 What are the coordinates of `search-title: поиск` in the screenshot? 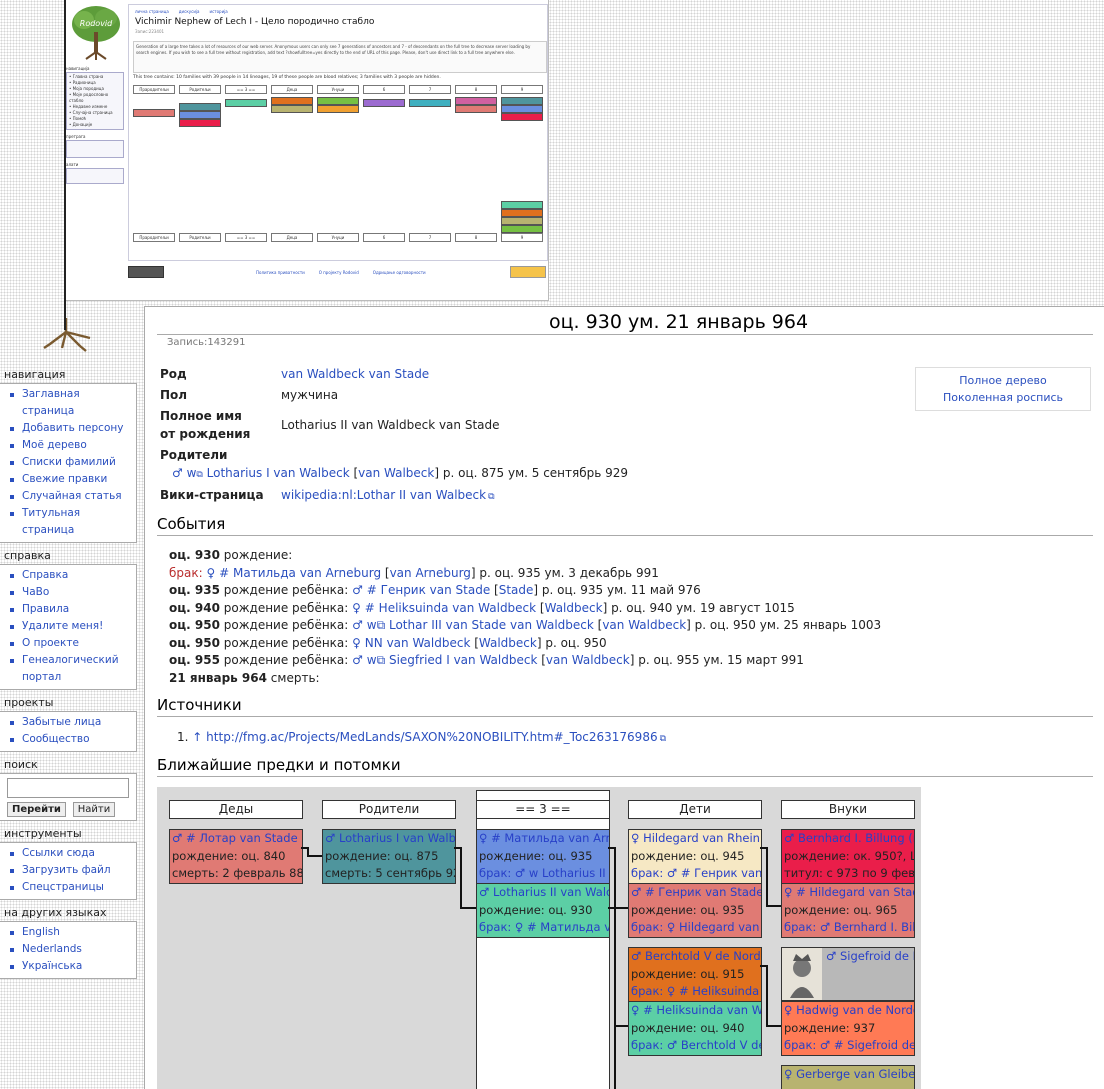 It's located at (21, 764).